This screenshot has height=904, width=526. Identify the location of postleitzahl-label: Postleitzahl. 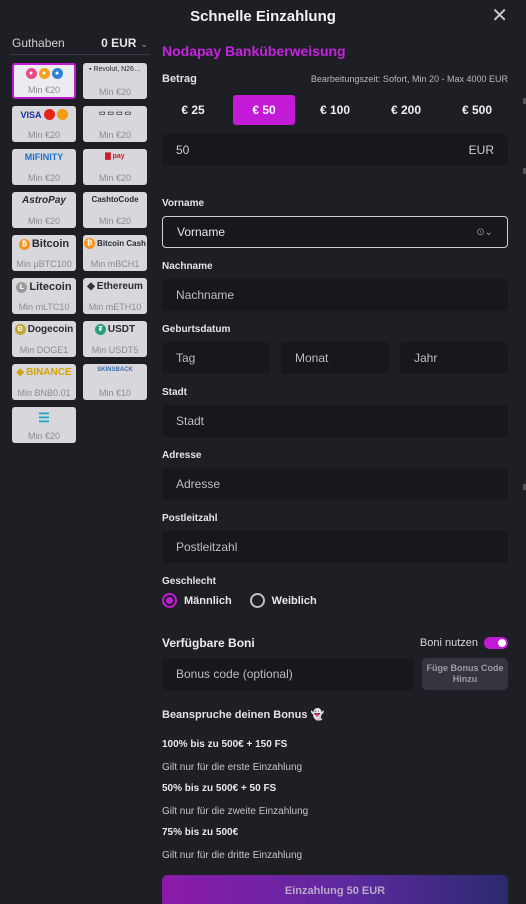
(190, 518).